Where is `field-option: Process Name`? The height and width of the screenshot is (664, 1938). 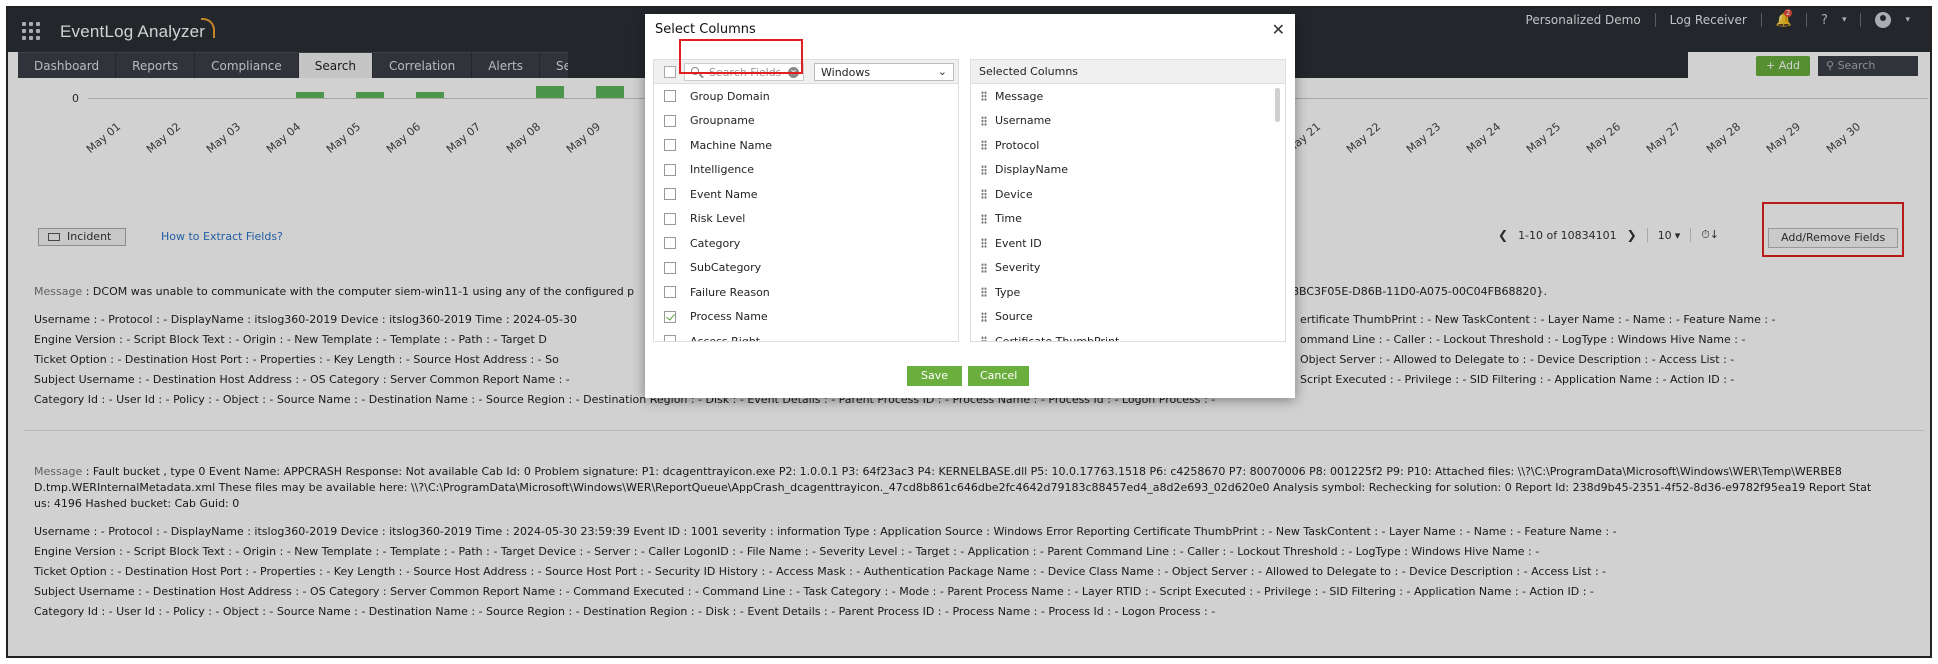 field-option: Process Name is located at coordinates (806, 317).